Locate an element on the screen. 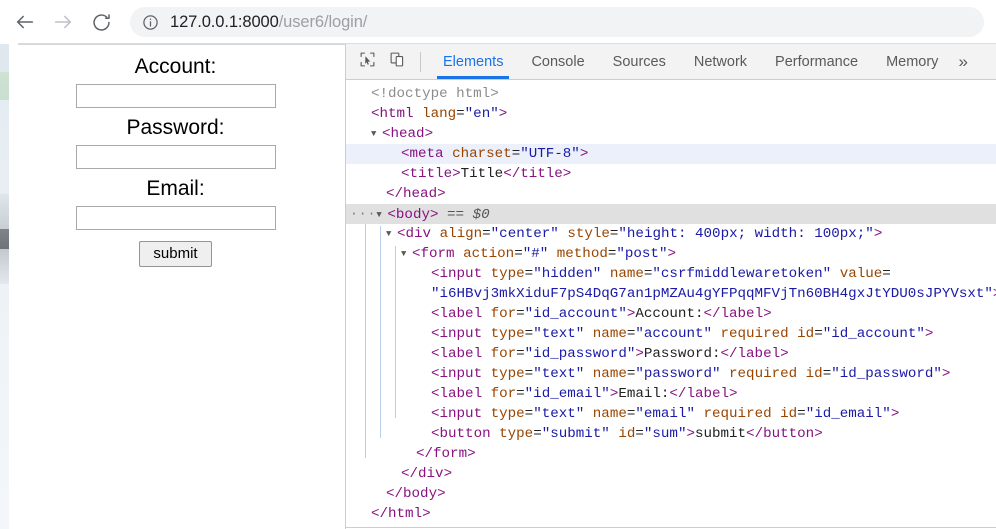 The width and height of the screenshot is (996, 529). html-close-tag: </html> is located at coordinates (401, 514).